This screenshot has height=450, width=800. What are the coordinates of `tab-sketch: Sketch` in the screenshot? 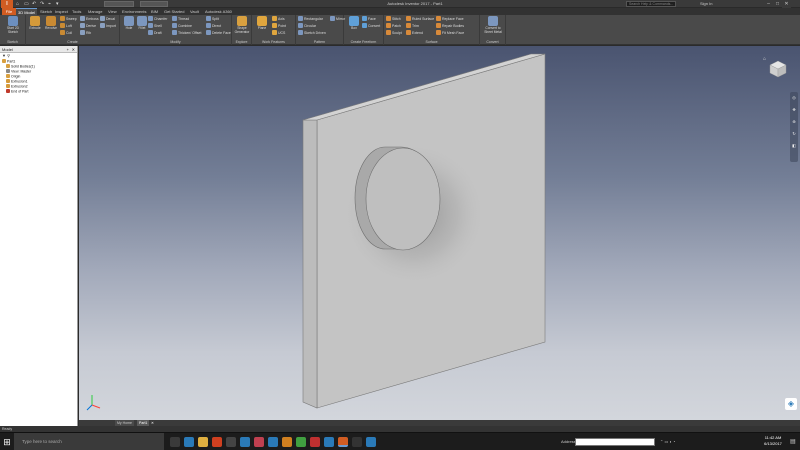 It's located at (46, 11).